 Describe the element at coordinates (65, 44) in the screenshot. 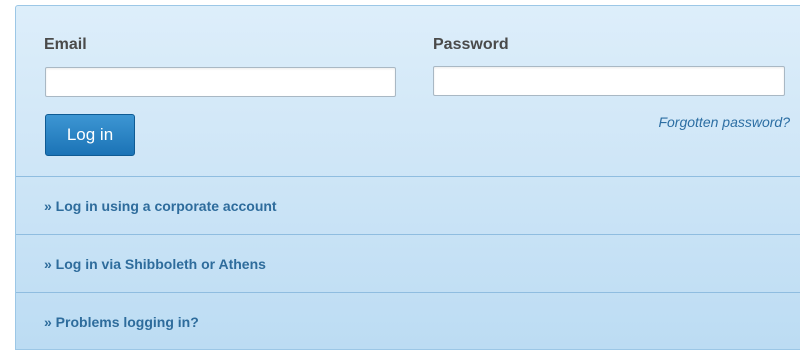

I see `email-label: Email` at that location.